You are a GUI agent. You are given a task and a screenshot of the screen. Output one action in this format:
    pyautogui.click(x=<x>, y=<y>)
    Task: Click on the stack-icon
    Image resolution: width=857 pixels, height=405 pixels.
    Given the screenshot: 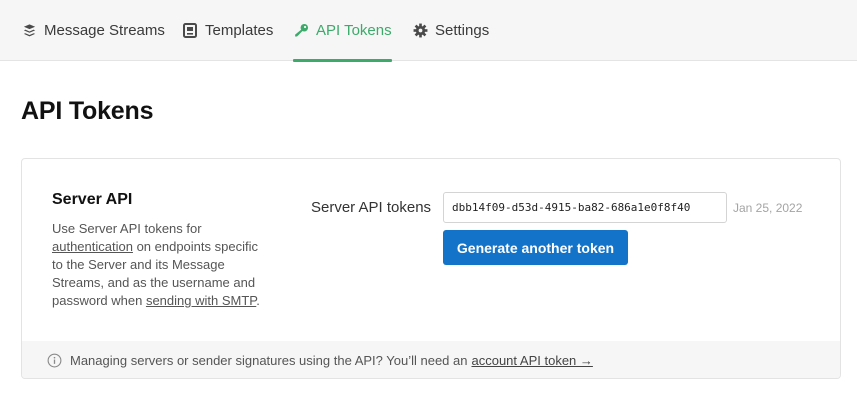 What is the action you would take?
    pyautogui.click(x=29, y=31)
    